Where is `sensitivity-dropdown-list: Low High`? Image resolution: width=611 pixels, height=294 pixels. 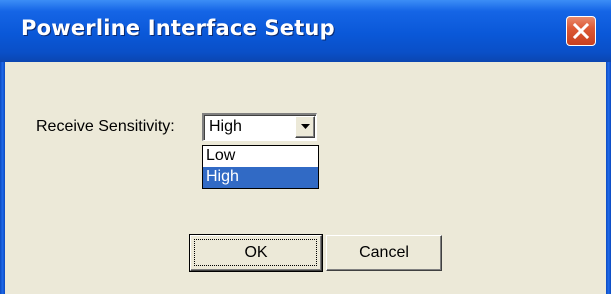 sensitivity-dropdown-list: Low High is located at coordinates (260, 167).